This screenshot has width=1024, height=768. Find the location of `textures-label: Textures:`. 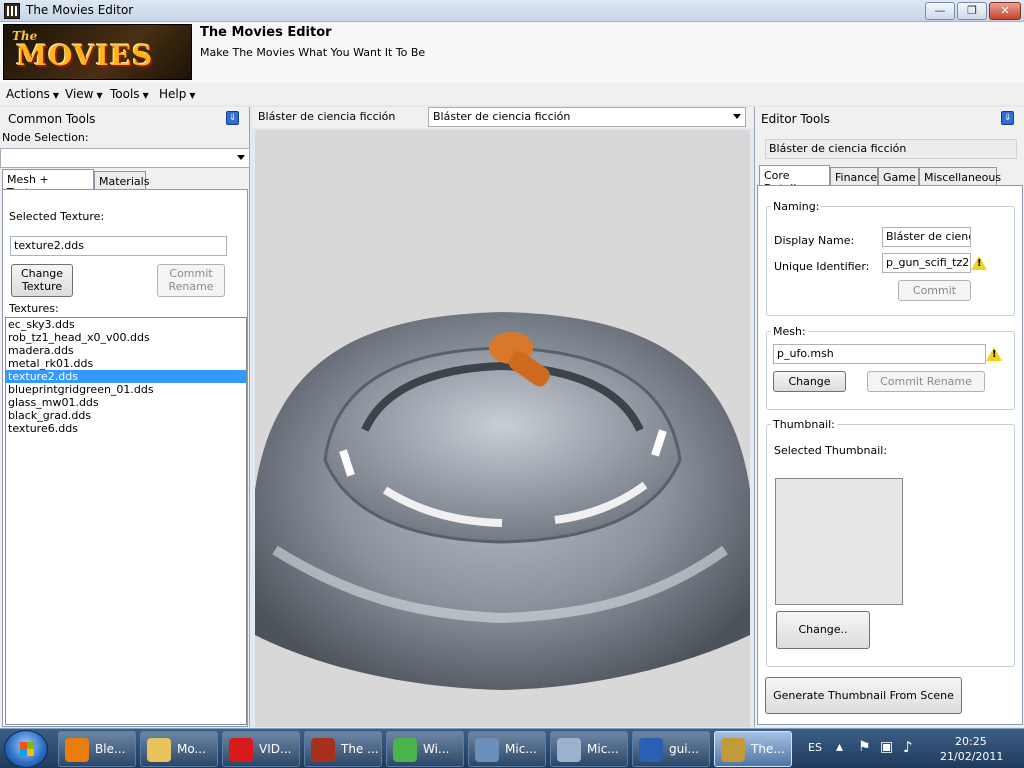

textures-label: Textures: is located at coordinates (34, 308).